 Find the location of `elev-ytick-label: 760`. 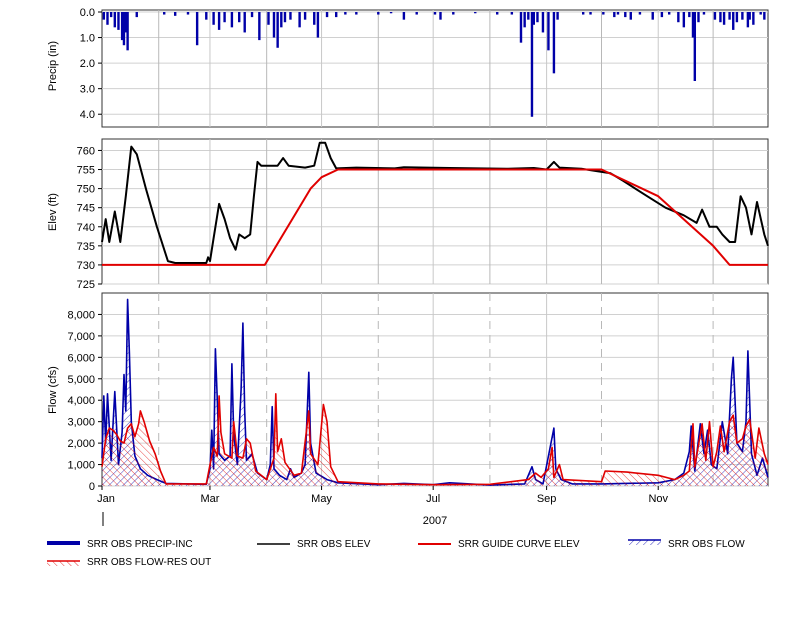

elev-ytick-label: 760 is located at coordinates (86, 151).